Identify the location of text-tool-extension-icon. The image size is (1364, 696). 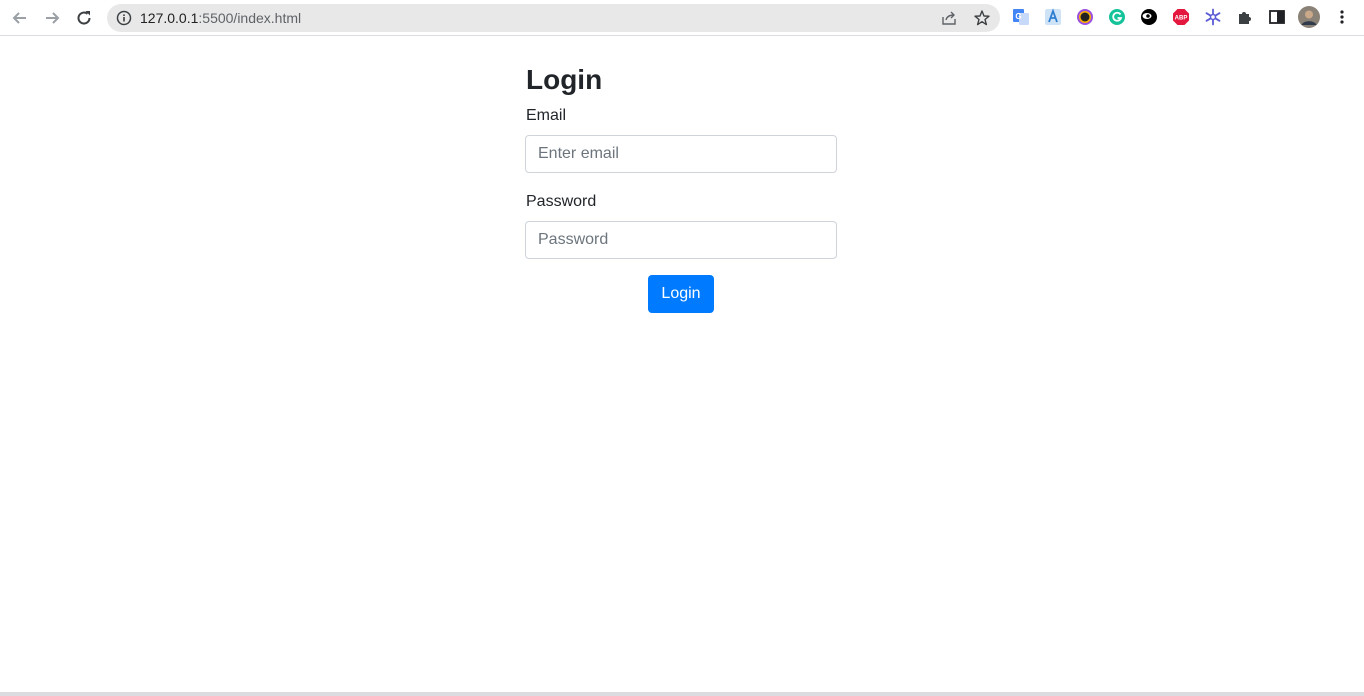
(1053, 17).